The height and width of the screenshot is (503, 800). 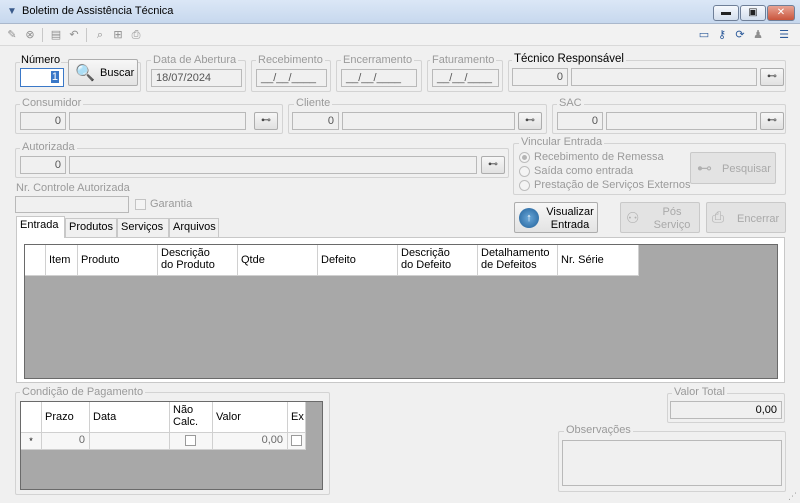 I want to click on search-icon: ⌕, so click(x=100, y=35).